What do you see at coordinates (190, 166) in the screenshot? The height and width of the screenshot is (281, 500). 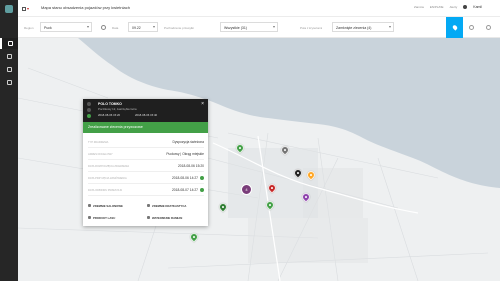 I see `detail-value: 2018-08-06 15:20` at bounding box center [190, 166].